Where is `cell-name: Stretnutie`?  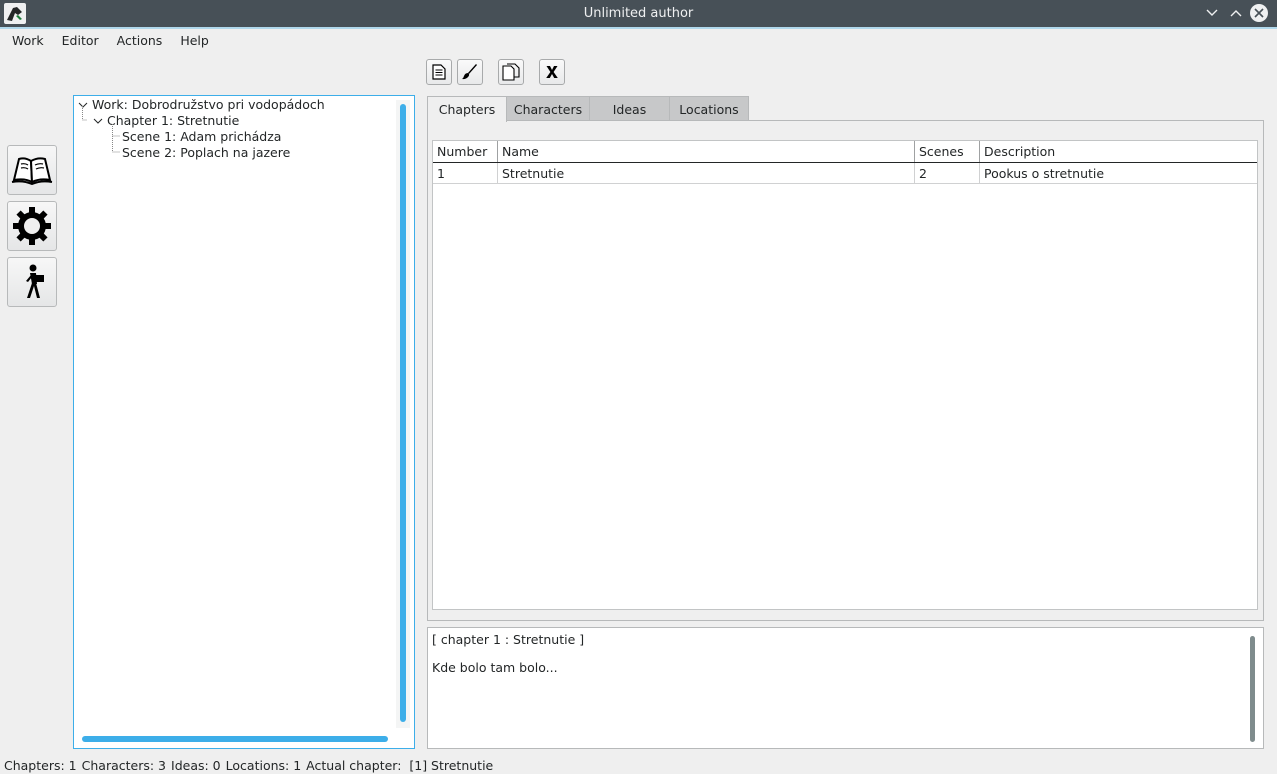
cell-name: Stretnutie is located at coordinates (706, 173).